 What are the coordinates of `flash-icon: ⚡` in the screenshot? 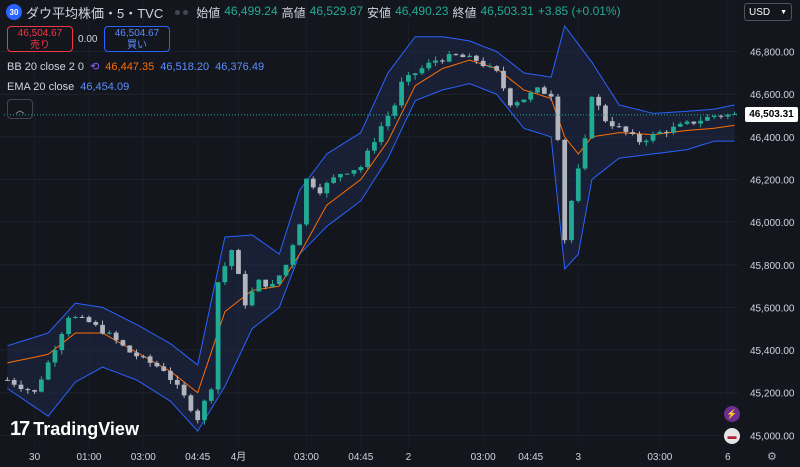 It's located at (732, 414).